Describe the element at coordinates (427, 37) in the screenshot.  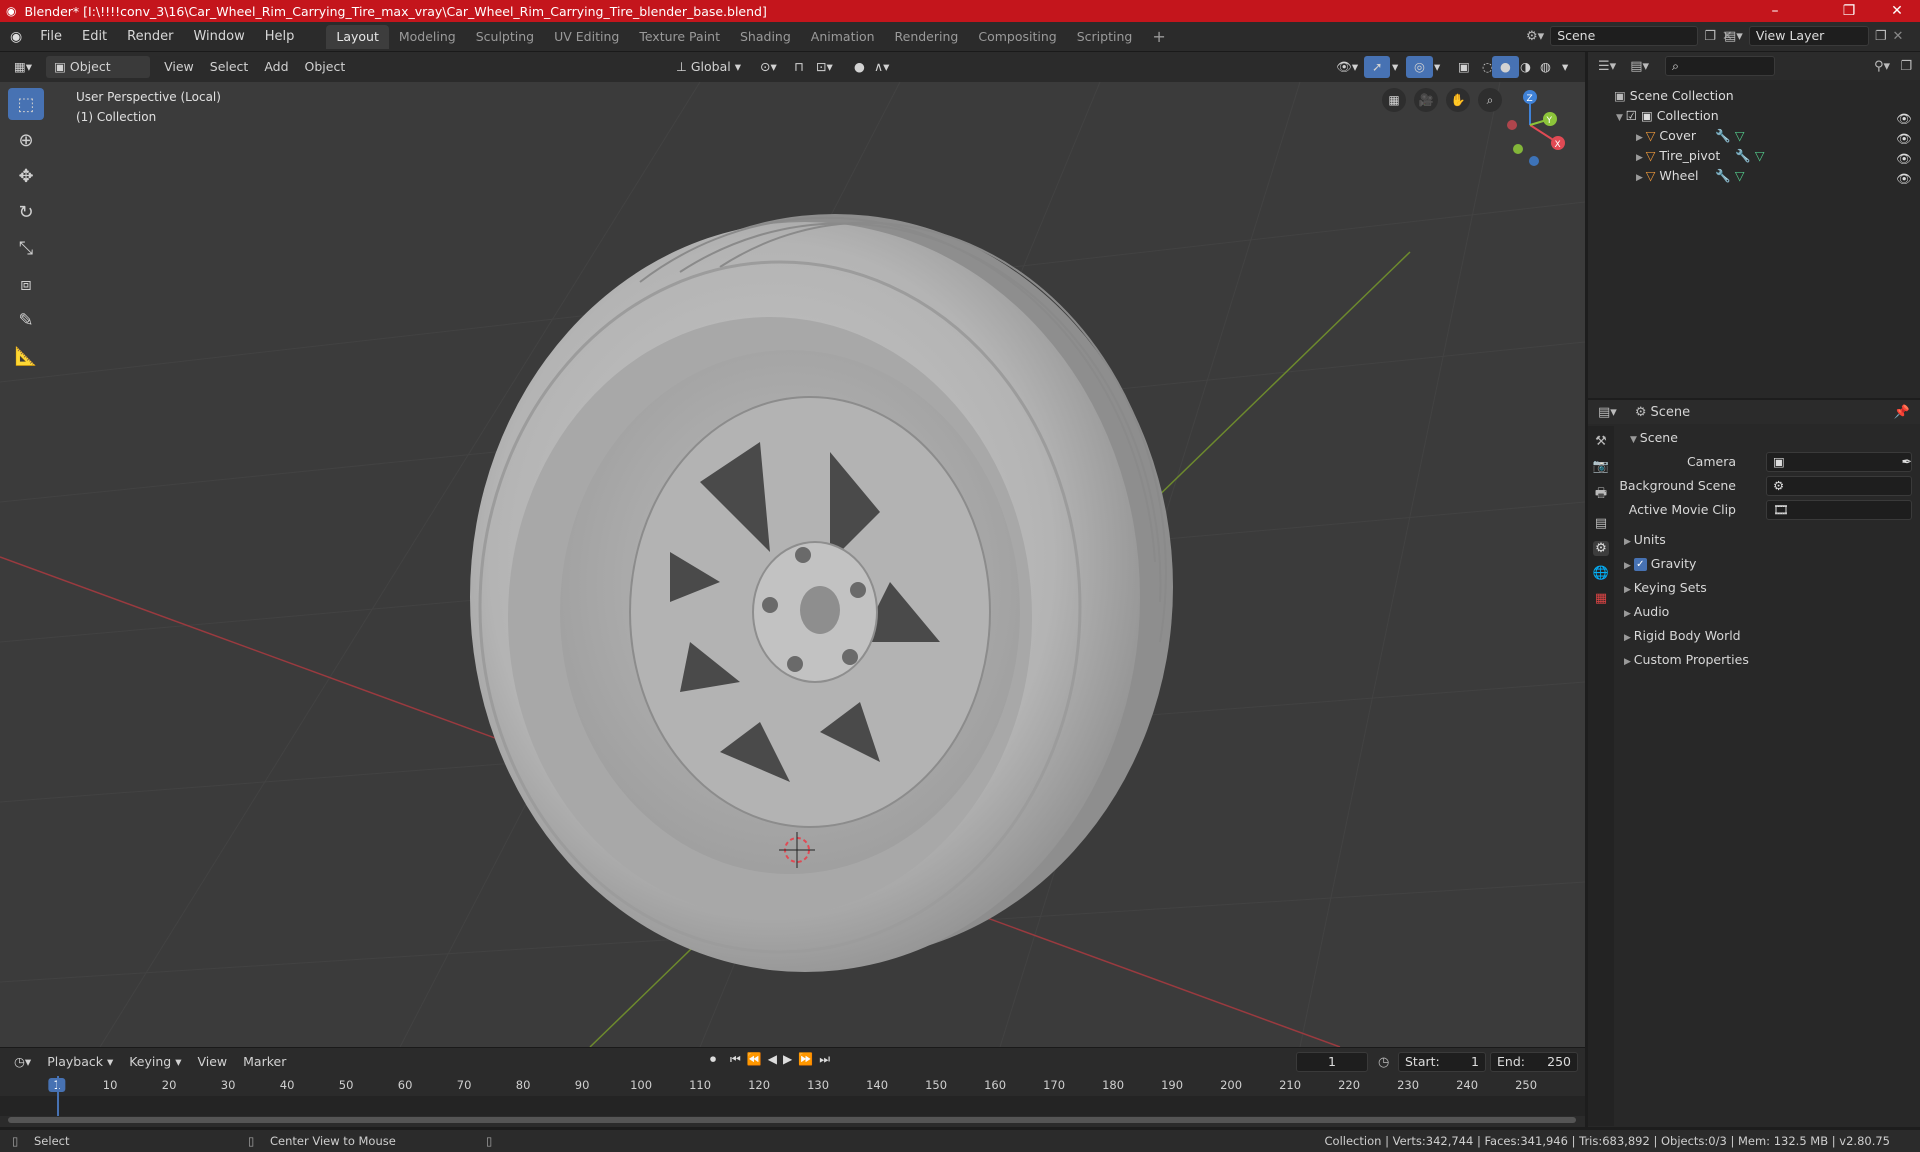
I see `tab-modeling: Modeling` at that location.